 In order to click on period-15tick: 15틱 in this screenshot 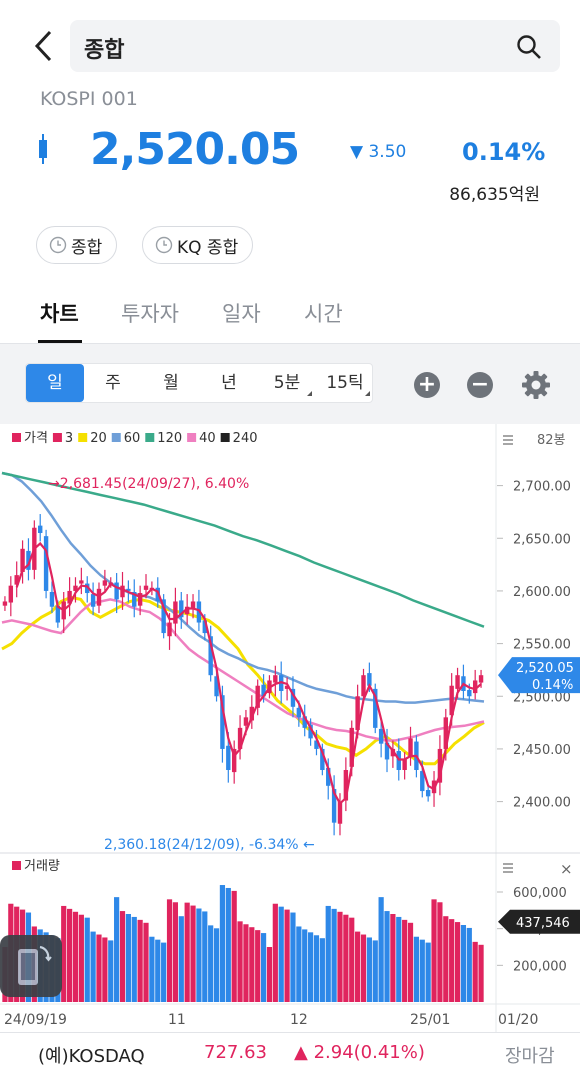, I will do `click(345, 383)`.